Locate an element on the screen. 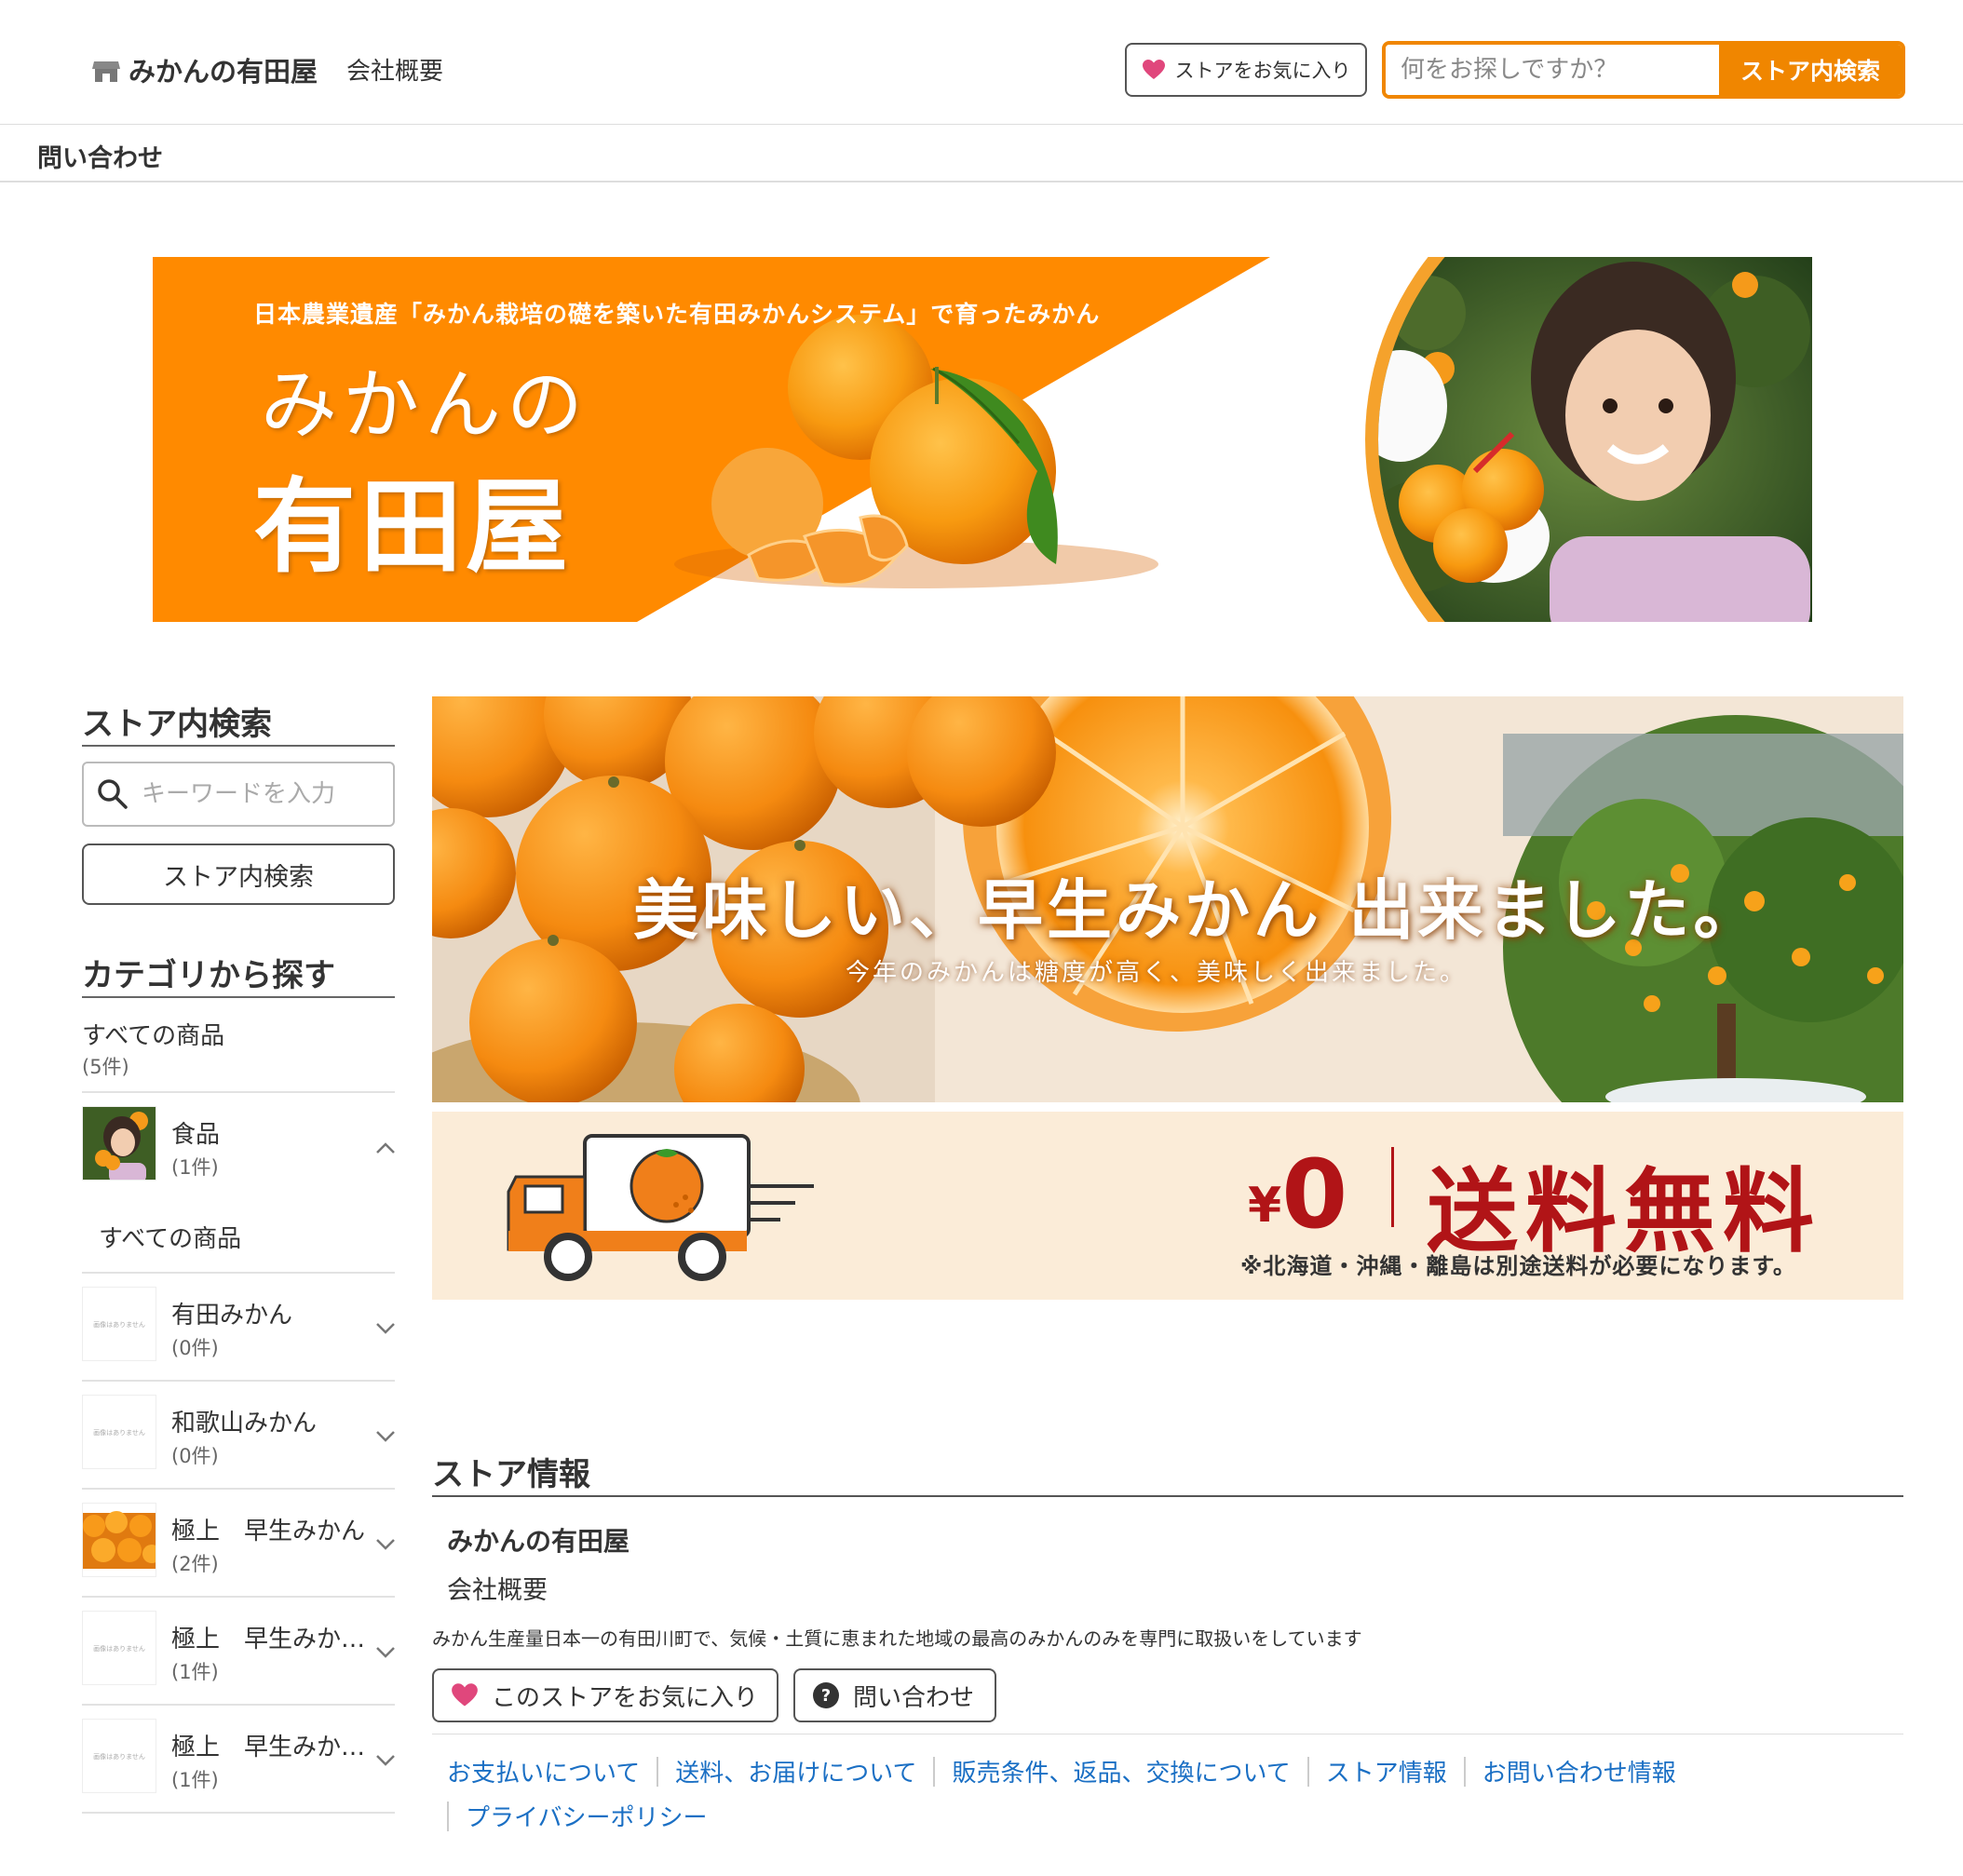 The image size is (1963, 1876). chevron-up-icon is located at coordinates (385, 1149).